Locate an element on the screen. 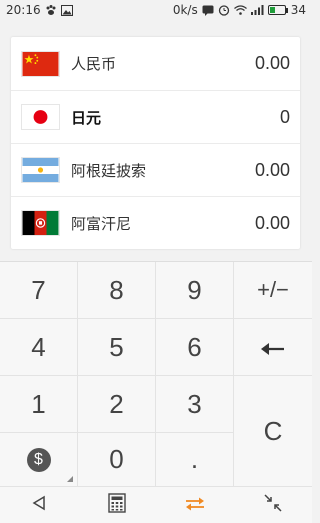 The image size is (320, 523). signal-icon is located at coordinates (257, 10).